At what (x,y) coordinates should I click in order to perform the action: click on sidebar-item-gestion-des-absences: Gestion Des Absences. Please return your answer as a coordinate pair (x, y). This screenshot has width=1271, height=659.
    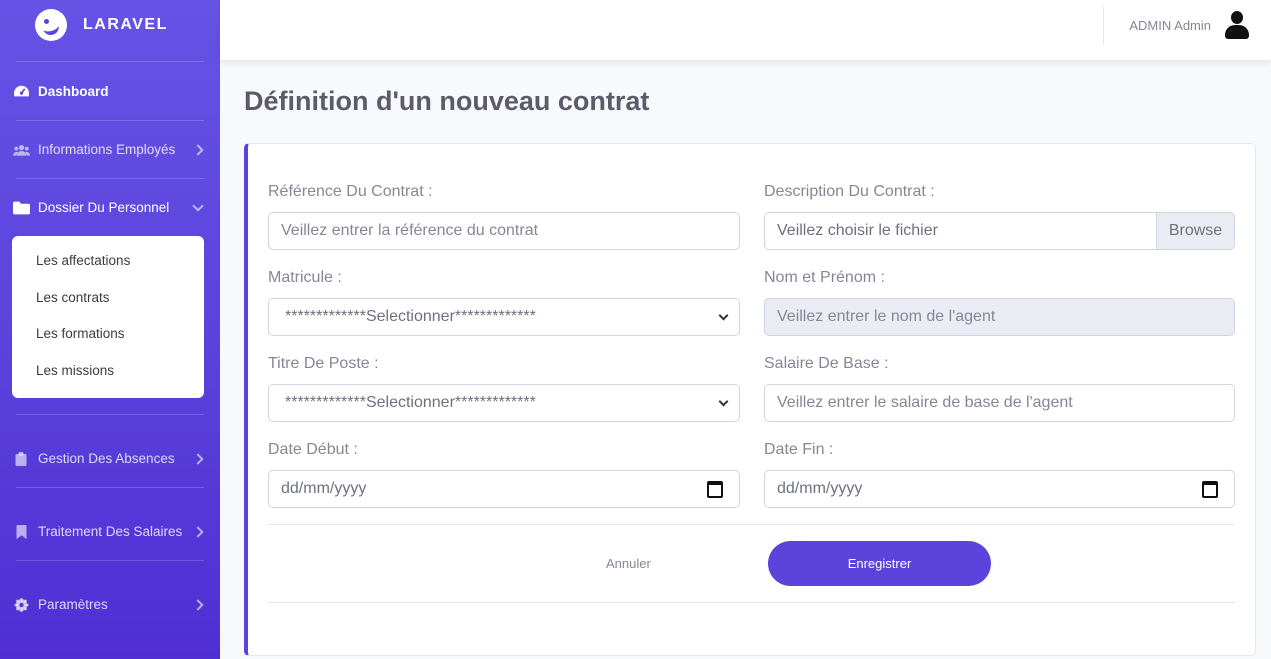
    Looking at the image, I should click on (110, 458).